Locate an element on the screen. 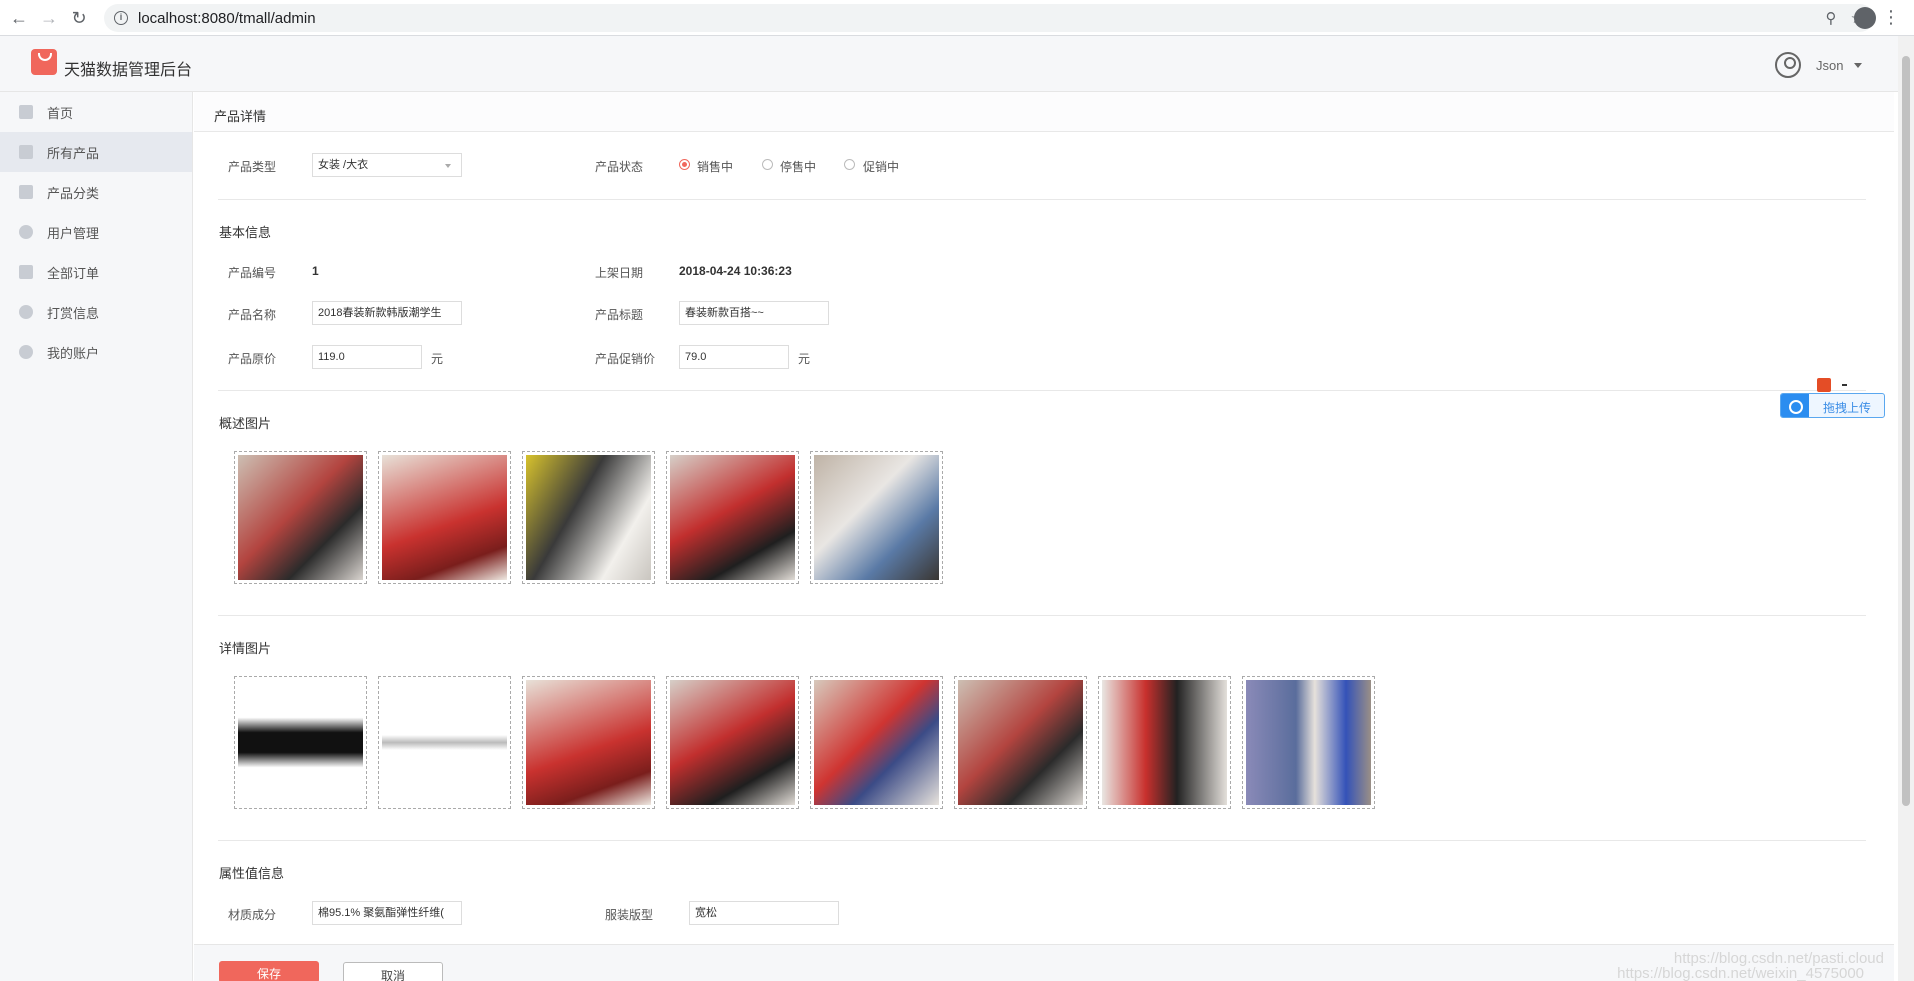 The width and height of the screenshot is (1914, 981). name-input: 2018春装新款韩版潮学生 is located at coordinates (387, 313).